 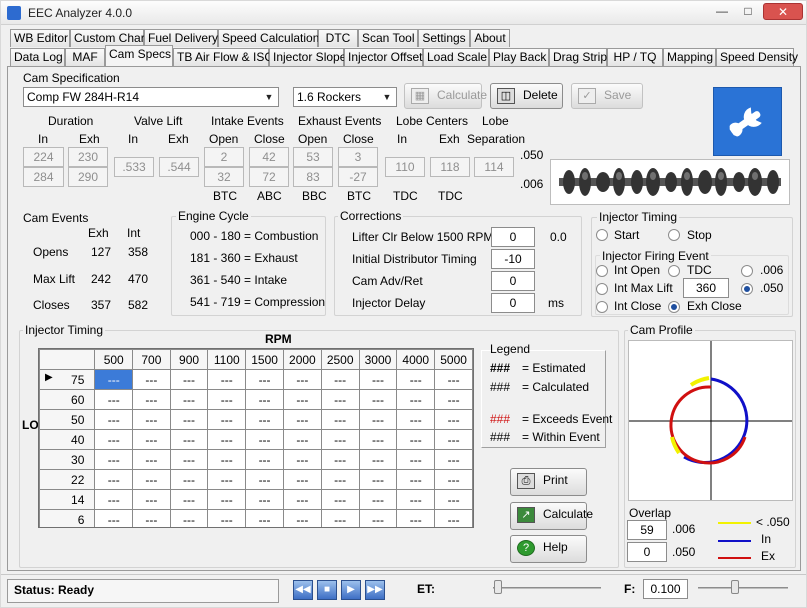 What do you see at coordinates (444, 38) in the screenshot?
I see `tab-settings: Settings` at bounding box center [444, 38].